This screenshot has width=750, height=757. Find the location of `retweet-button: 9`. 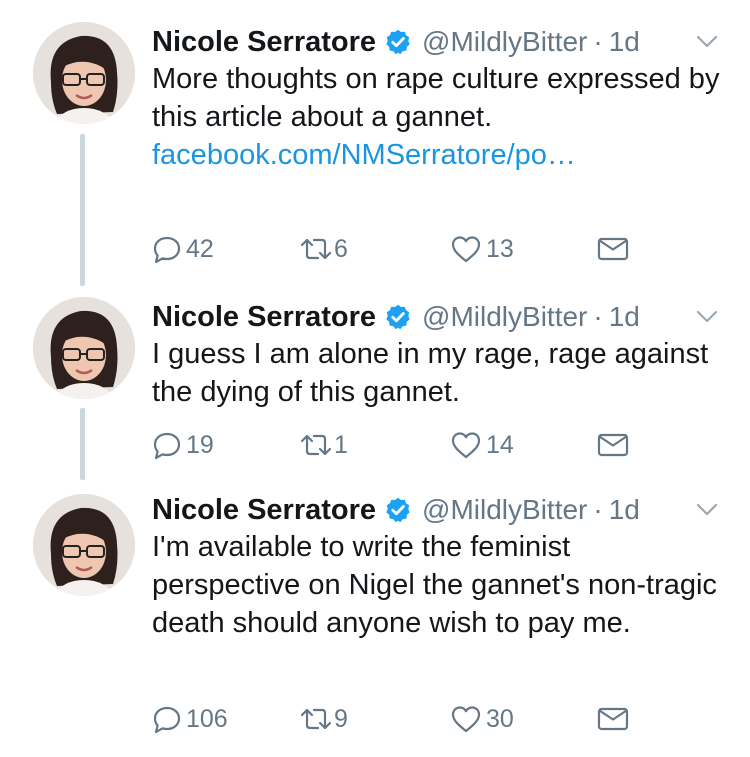

retweet-button: 9 is located at coordinates (323, 719).